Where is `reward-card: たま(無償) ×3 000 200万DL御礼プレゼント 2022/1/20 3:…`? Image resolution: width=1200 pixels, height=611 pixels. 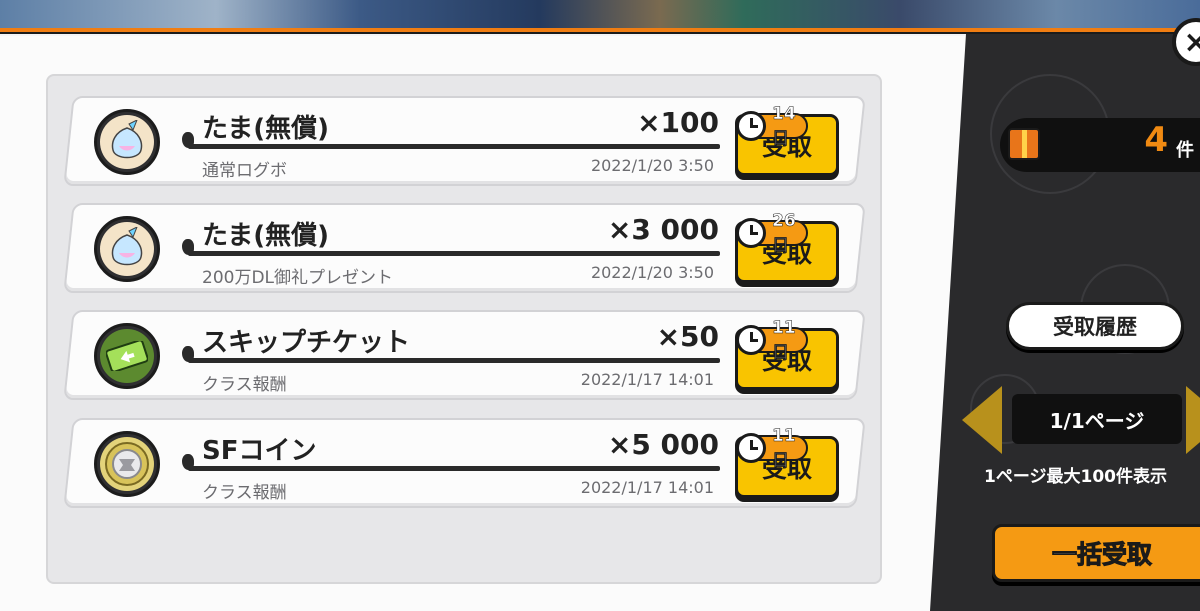
reward-card: たま(無償) ×3 000 200万DL御礼プレゼント 2022/1/20 3:… is located at coordinates (464, 248).